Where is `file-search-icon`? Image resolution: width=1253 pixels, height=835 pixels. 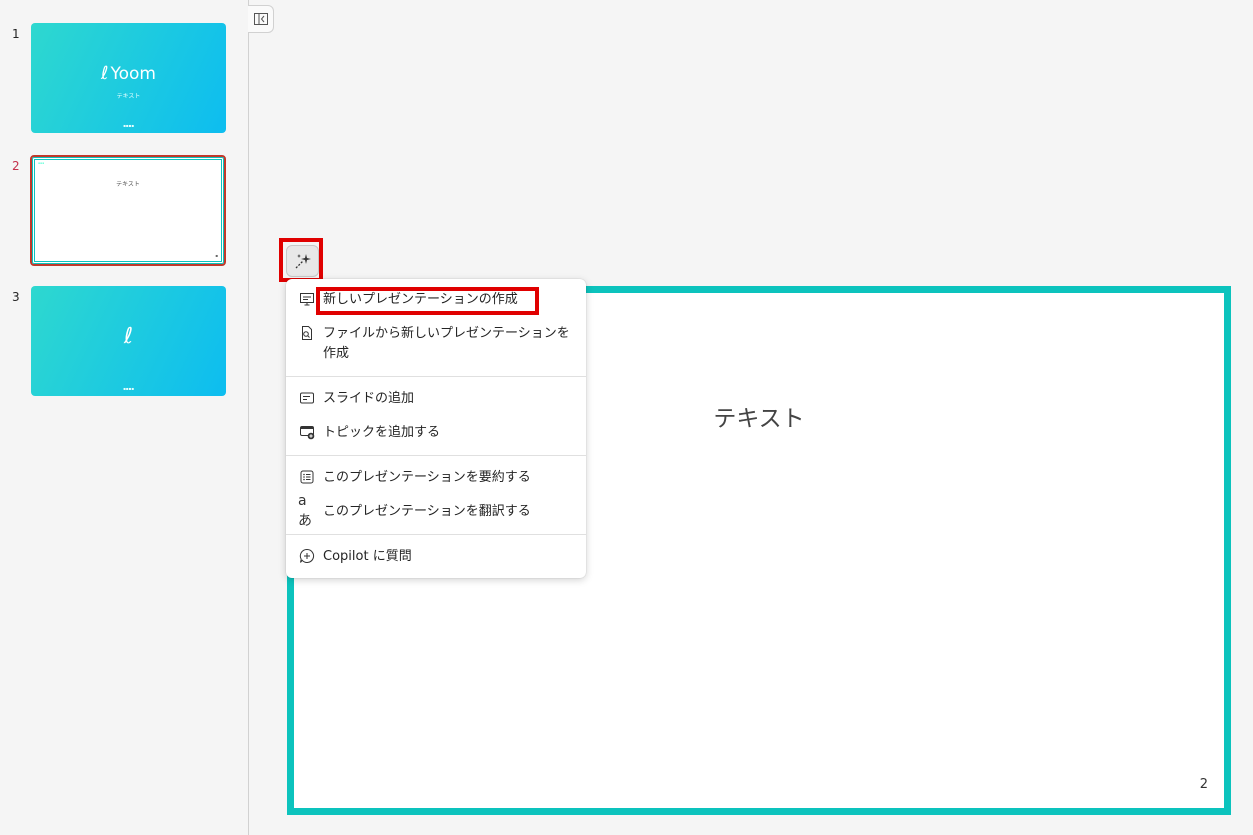
file-search-icon is located at coordinates (307, 333).